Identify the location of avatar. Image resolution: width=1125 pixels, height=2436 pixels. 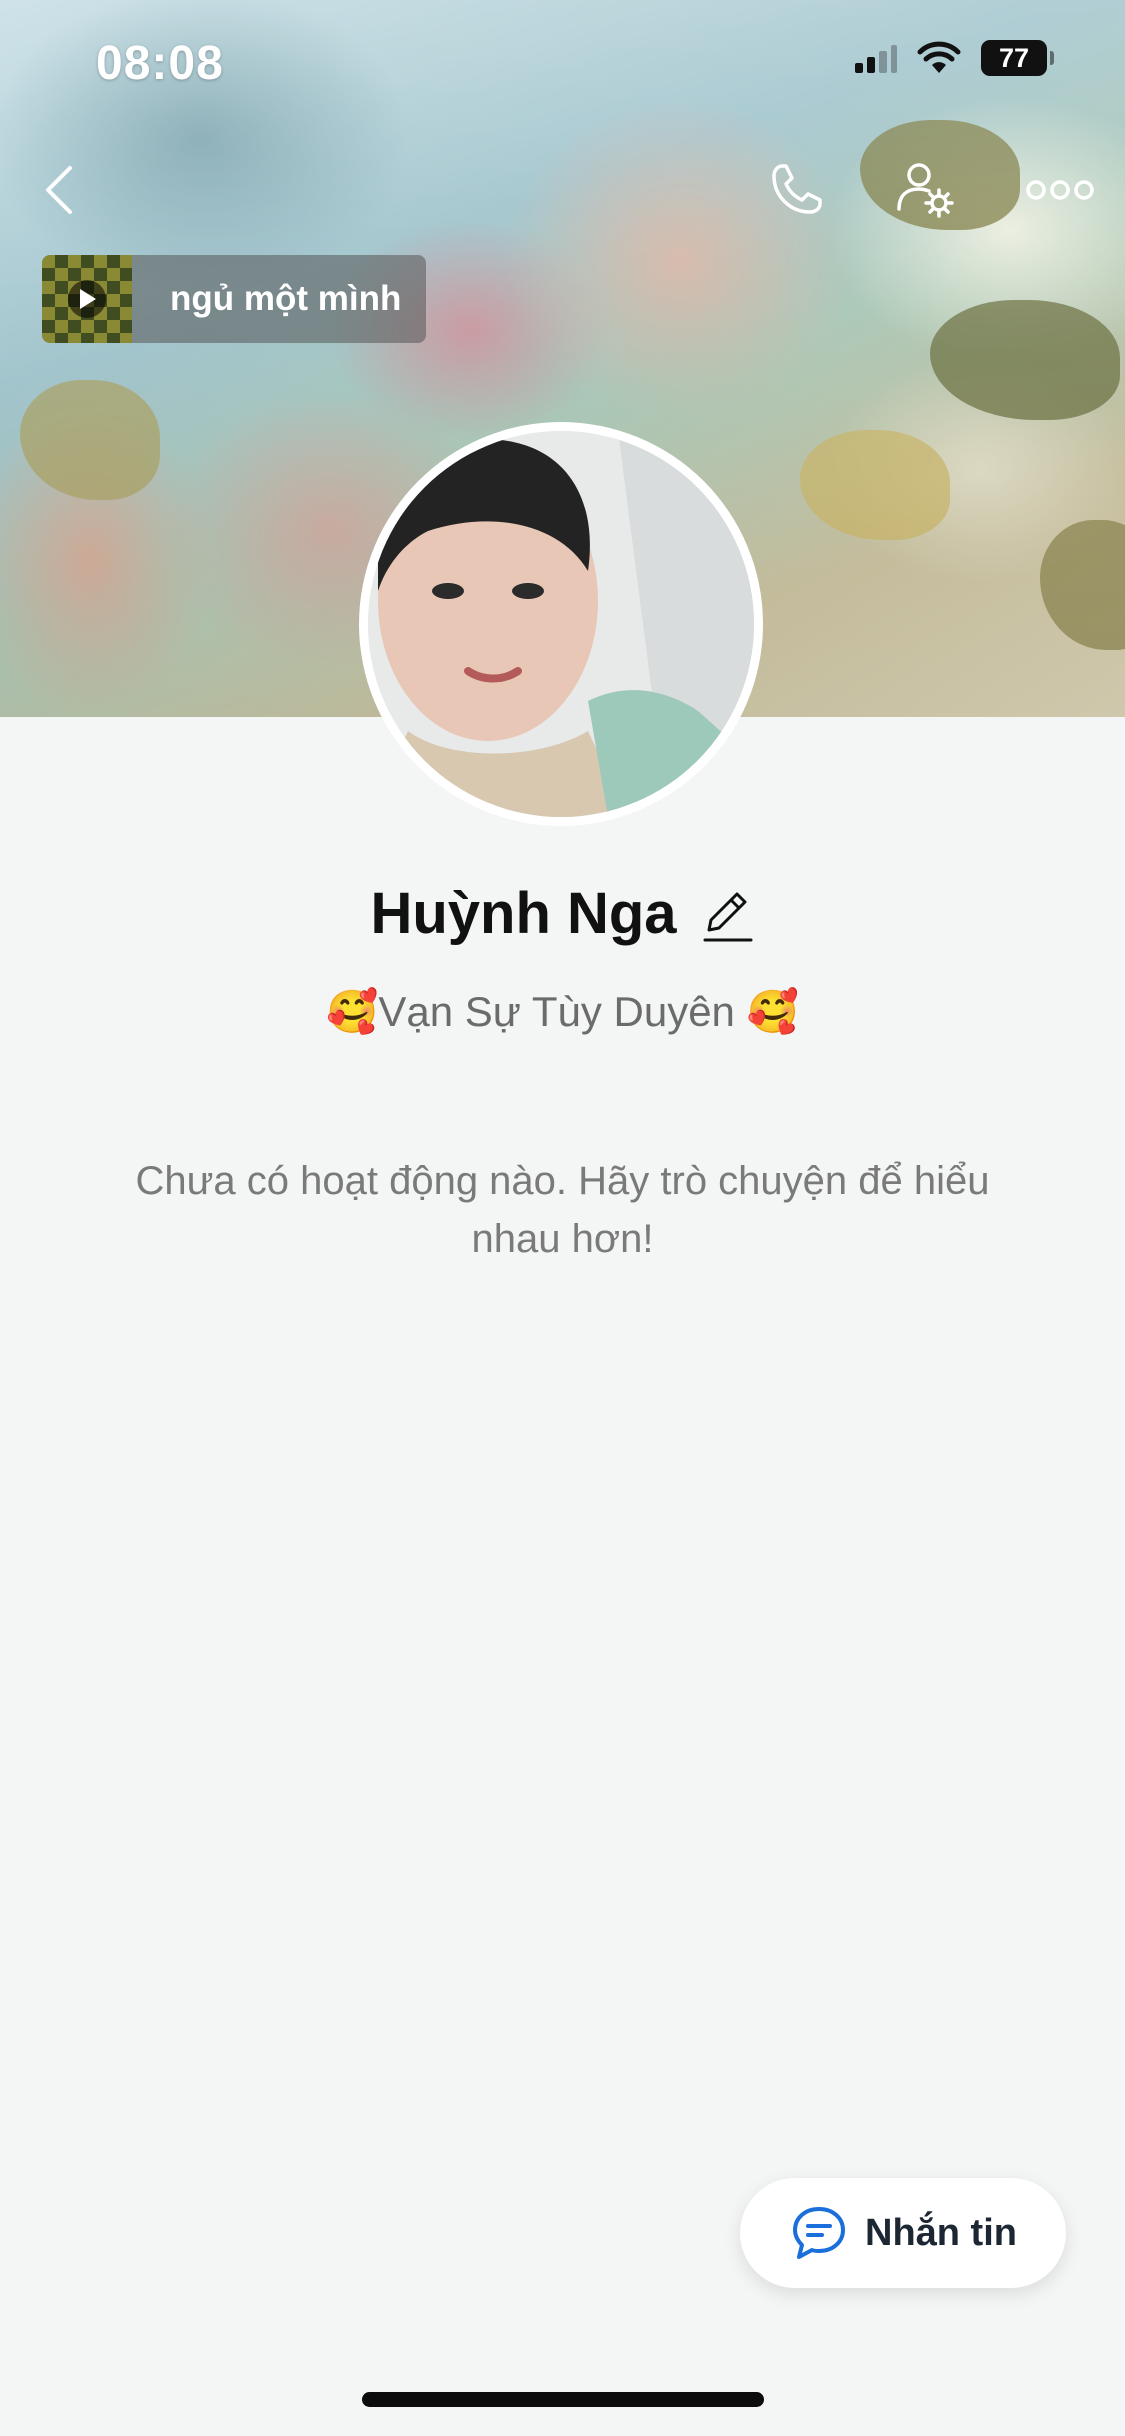
(561, 624).